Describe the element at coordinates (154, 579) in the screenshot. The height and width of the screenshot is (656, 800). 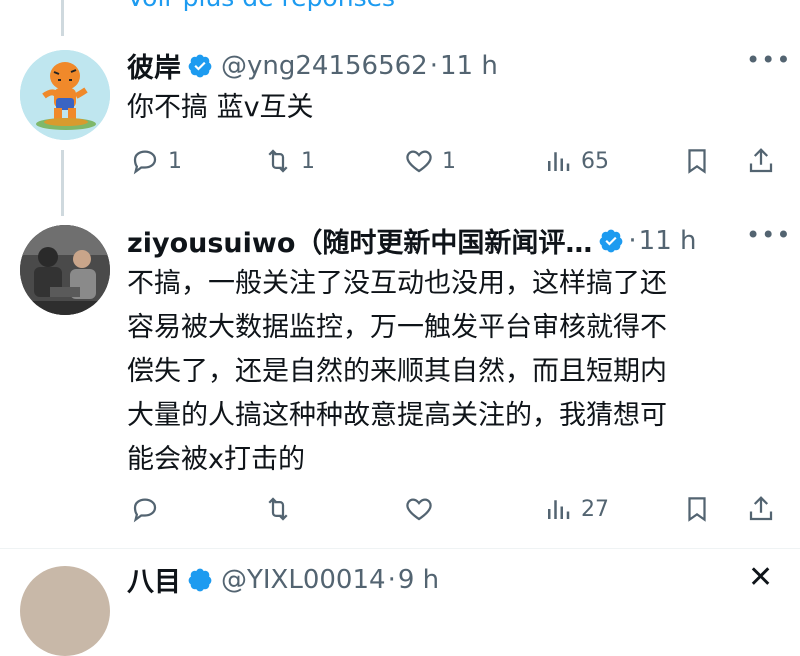
I see `author-name: 八目` at that location.